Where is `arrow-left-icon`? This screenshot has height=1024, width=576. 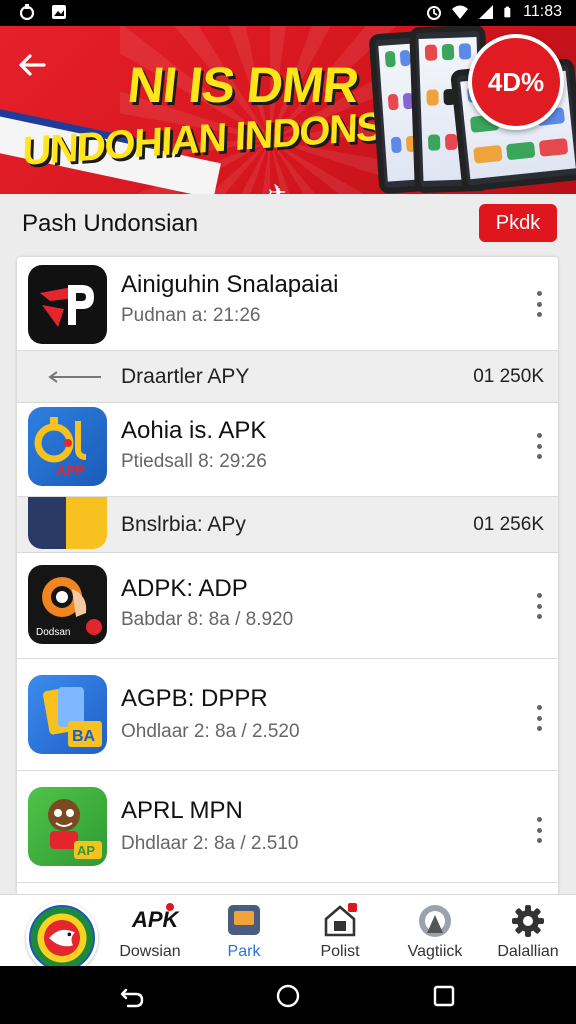 arrow-left-icon is located at coordinates (74, 377).